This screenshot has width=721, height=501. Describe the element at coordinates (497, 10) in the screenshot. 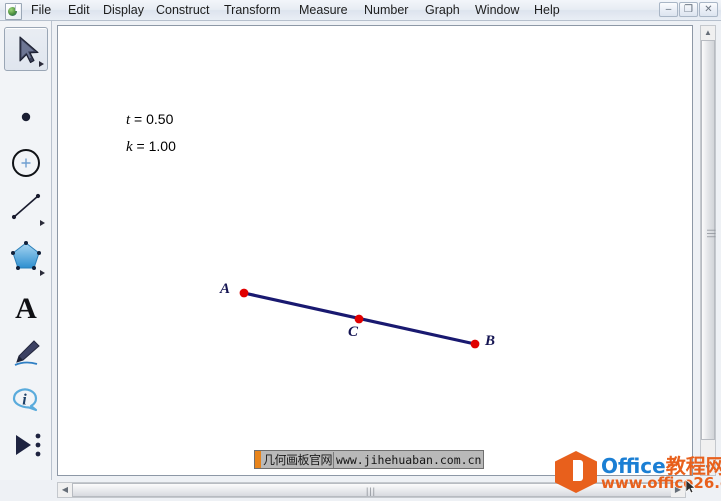

I see `menu-window: Window` at that location.